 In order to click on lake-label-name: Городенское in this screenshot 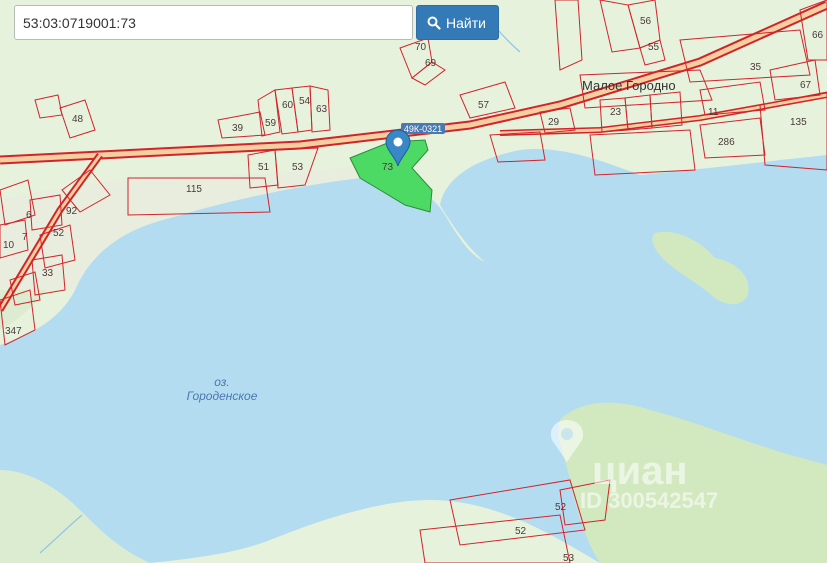, I will do `click(222, 396)`.